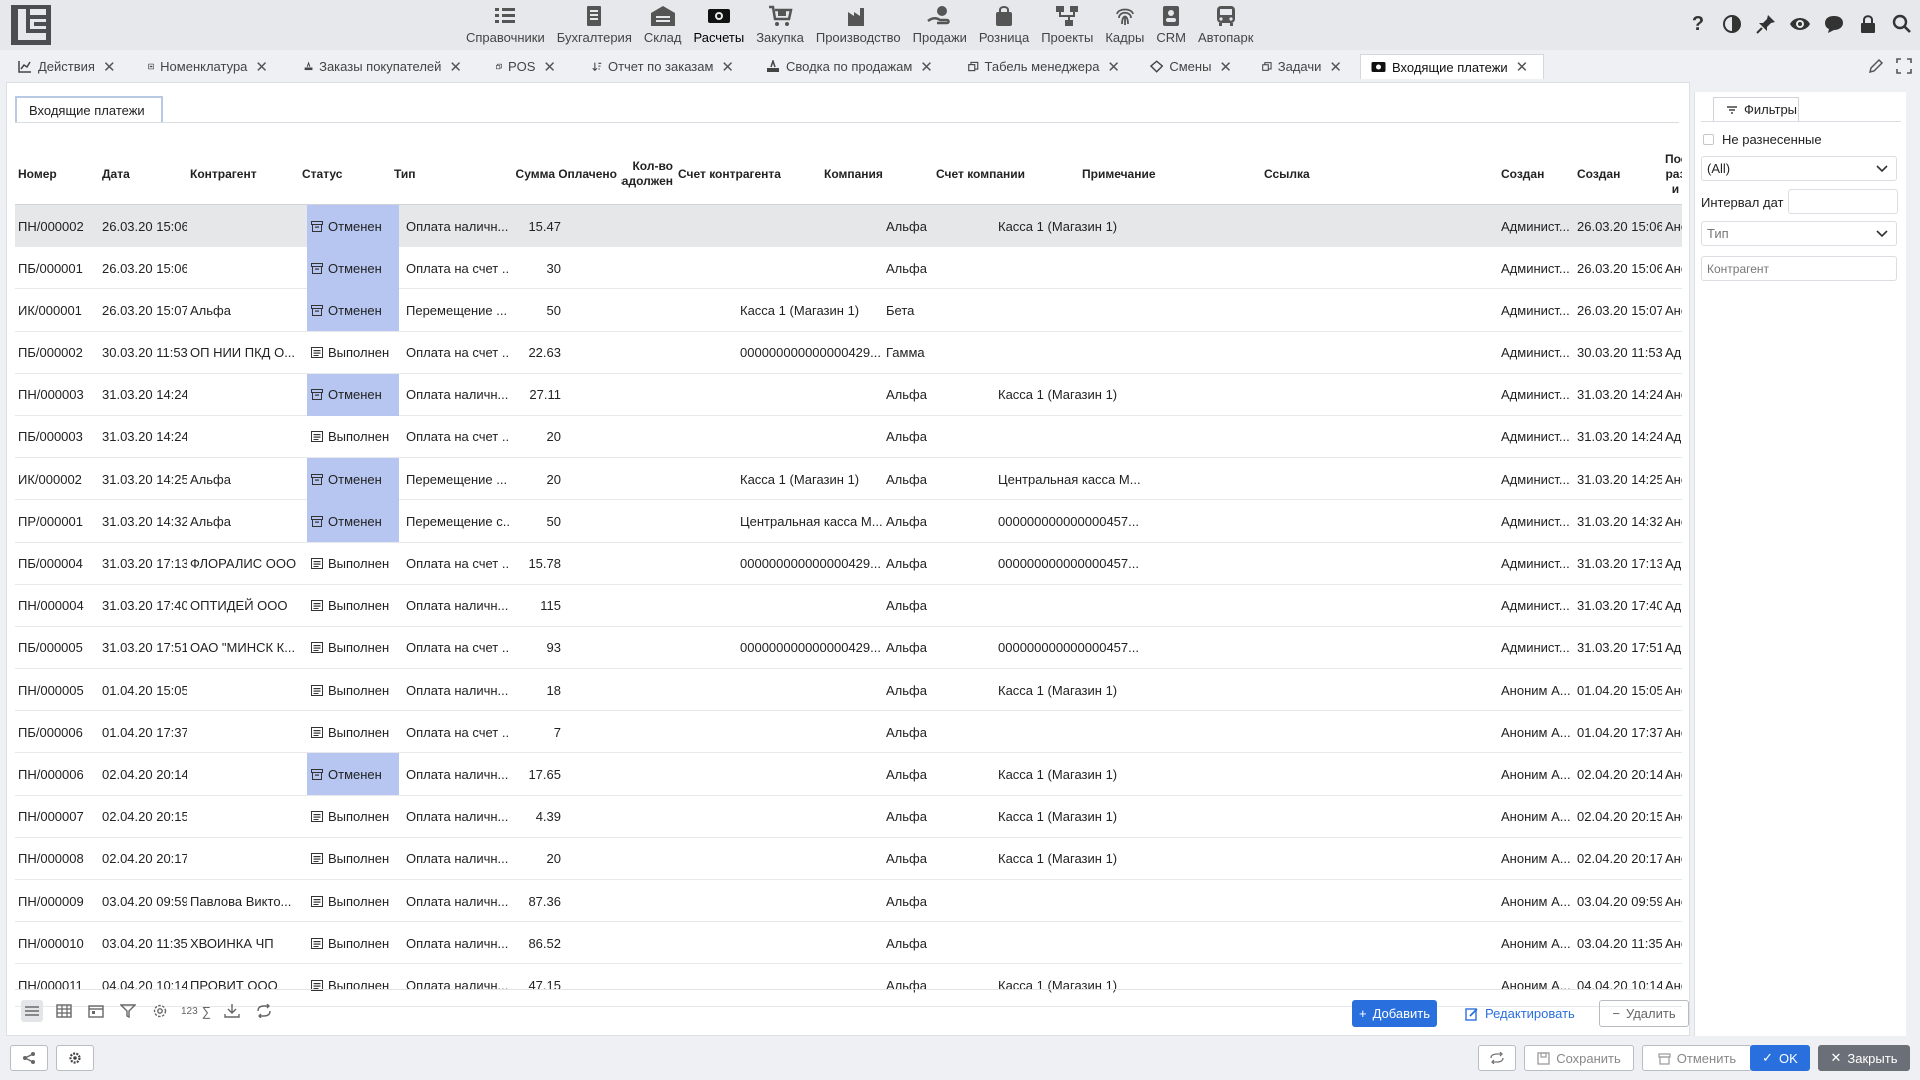 The width and height of the screenshot is (1920, 1080). Describe the element at coordinates (1497, 1058) in the screenshot. I see `reload-button` at that location.